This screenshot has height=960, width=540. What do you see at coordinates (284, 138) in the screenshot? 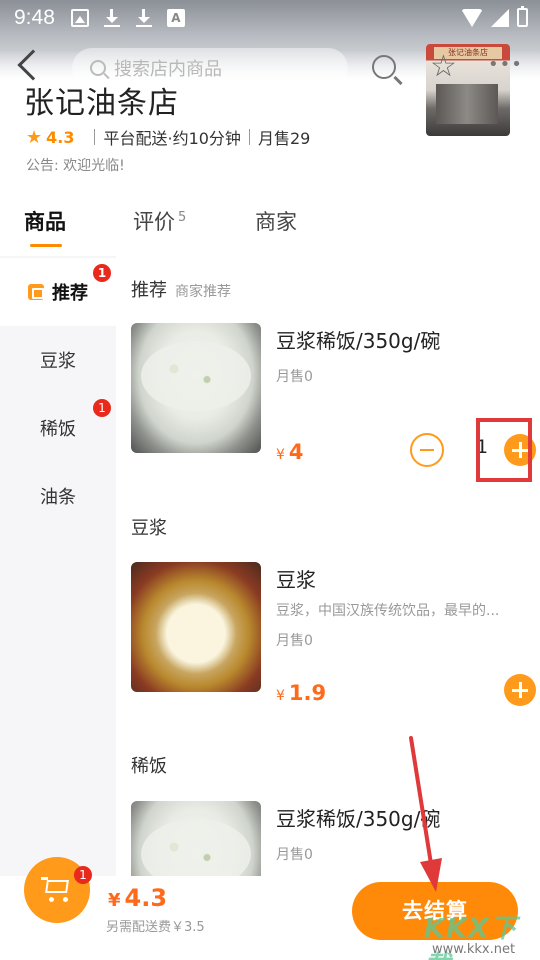
I see `monthly-sales: 月售29` at bounding box center [284, 138].